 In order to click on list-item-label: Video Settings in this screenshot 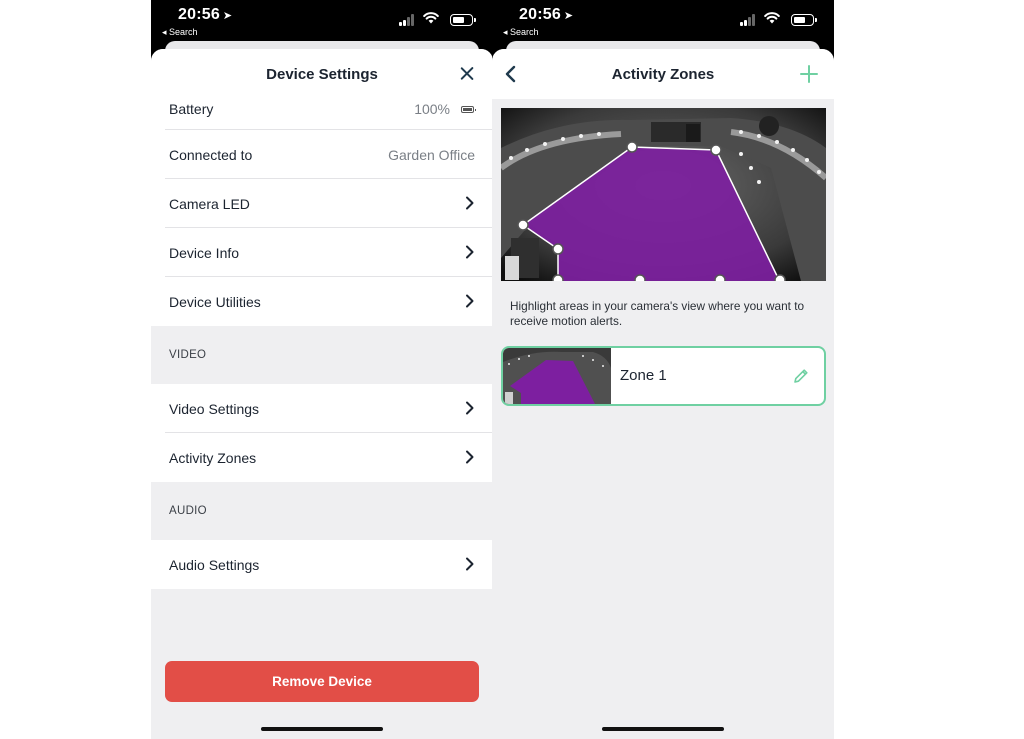, I will do `click(214, 408)`.